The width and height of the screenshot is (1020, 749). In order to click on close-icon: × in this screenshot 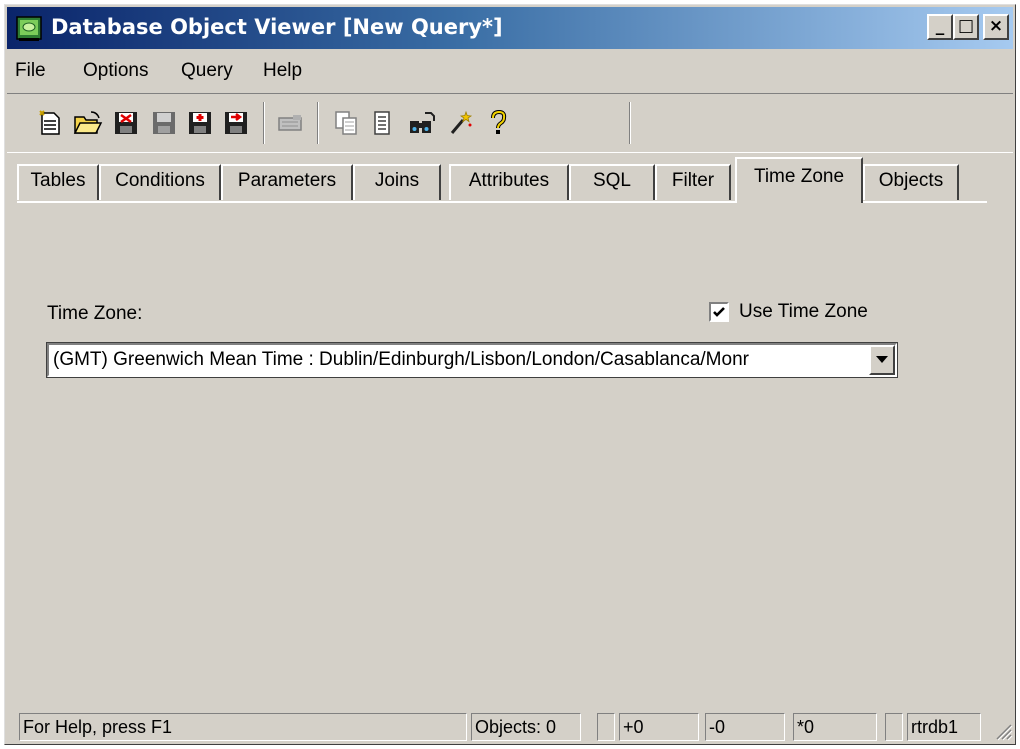, I will do `click(996, 26)`.